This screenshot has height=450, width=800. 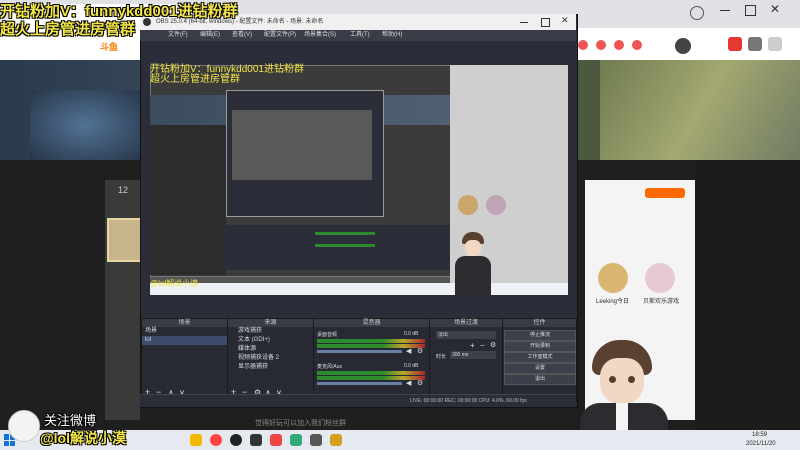 I want to click on duration-label: 时长, so click(x=441, y=357).